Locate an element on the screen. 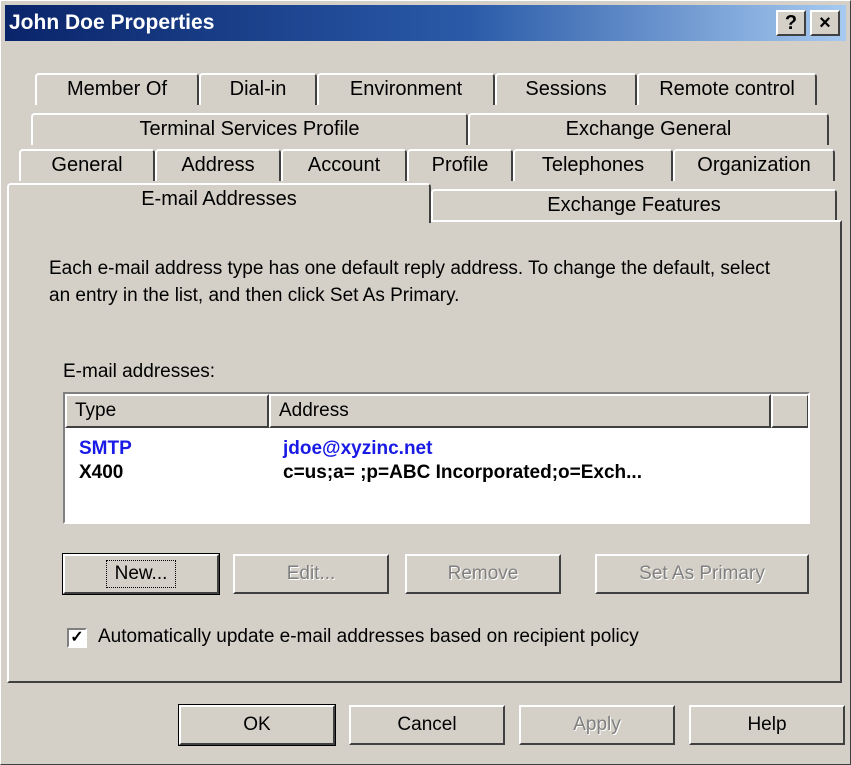 The height and width of the screenshot is (765, 851). cancel-button: Cancel is located at coordinates (427, 725).